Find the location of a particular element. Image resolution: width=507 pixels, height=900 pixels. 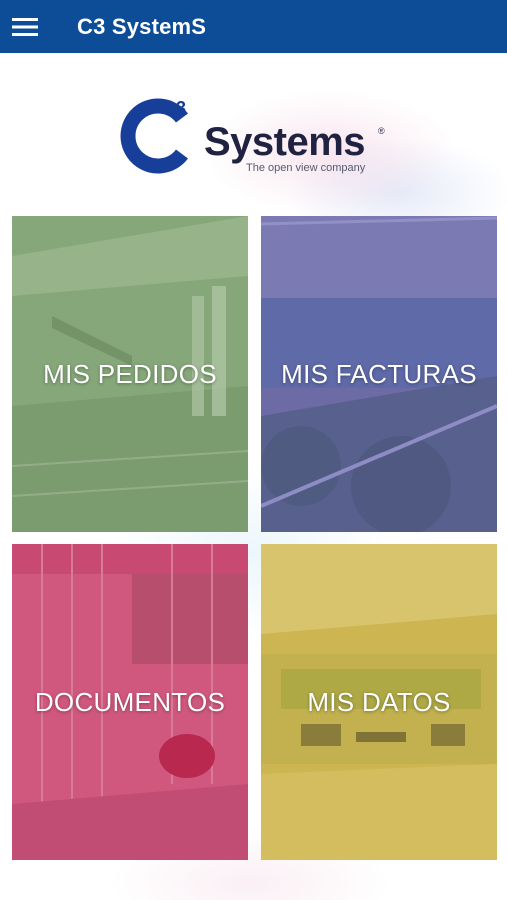

logo-wordmark: Systems is located at coordinates (285, 142).